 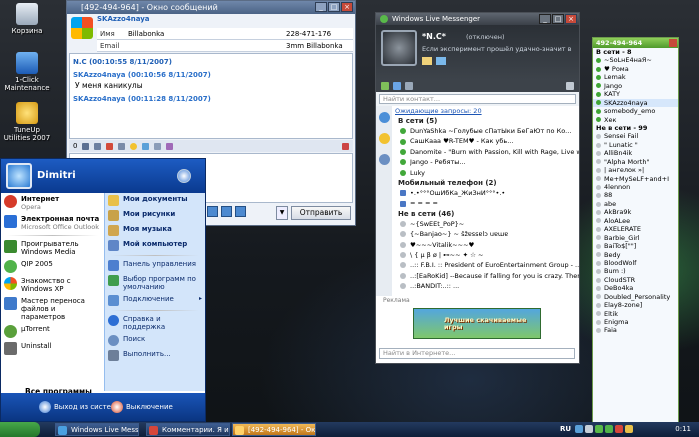 What do you see at coordinates (155, 245) in the screenshot?
I see `place-my-computer: Мой компьютер` at bounding box center [155, 245].